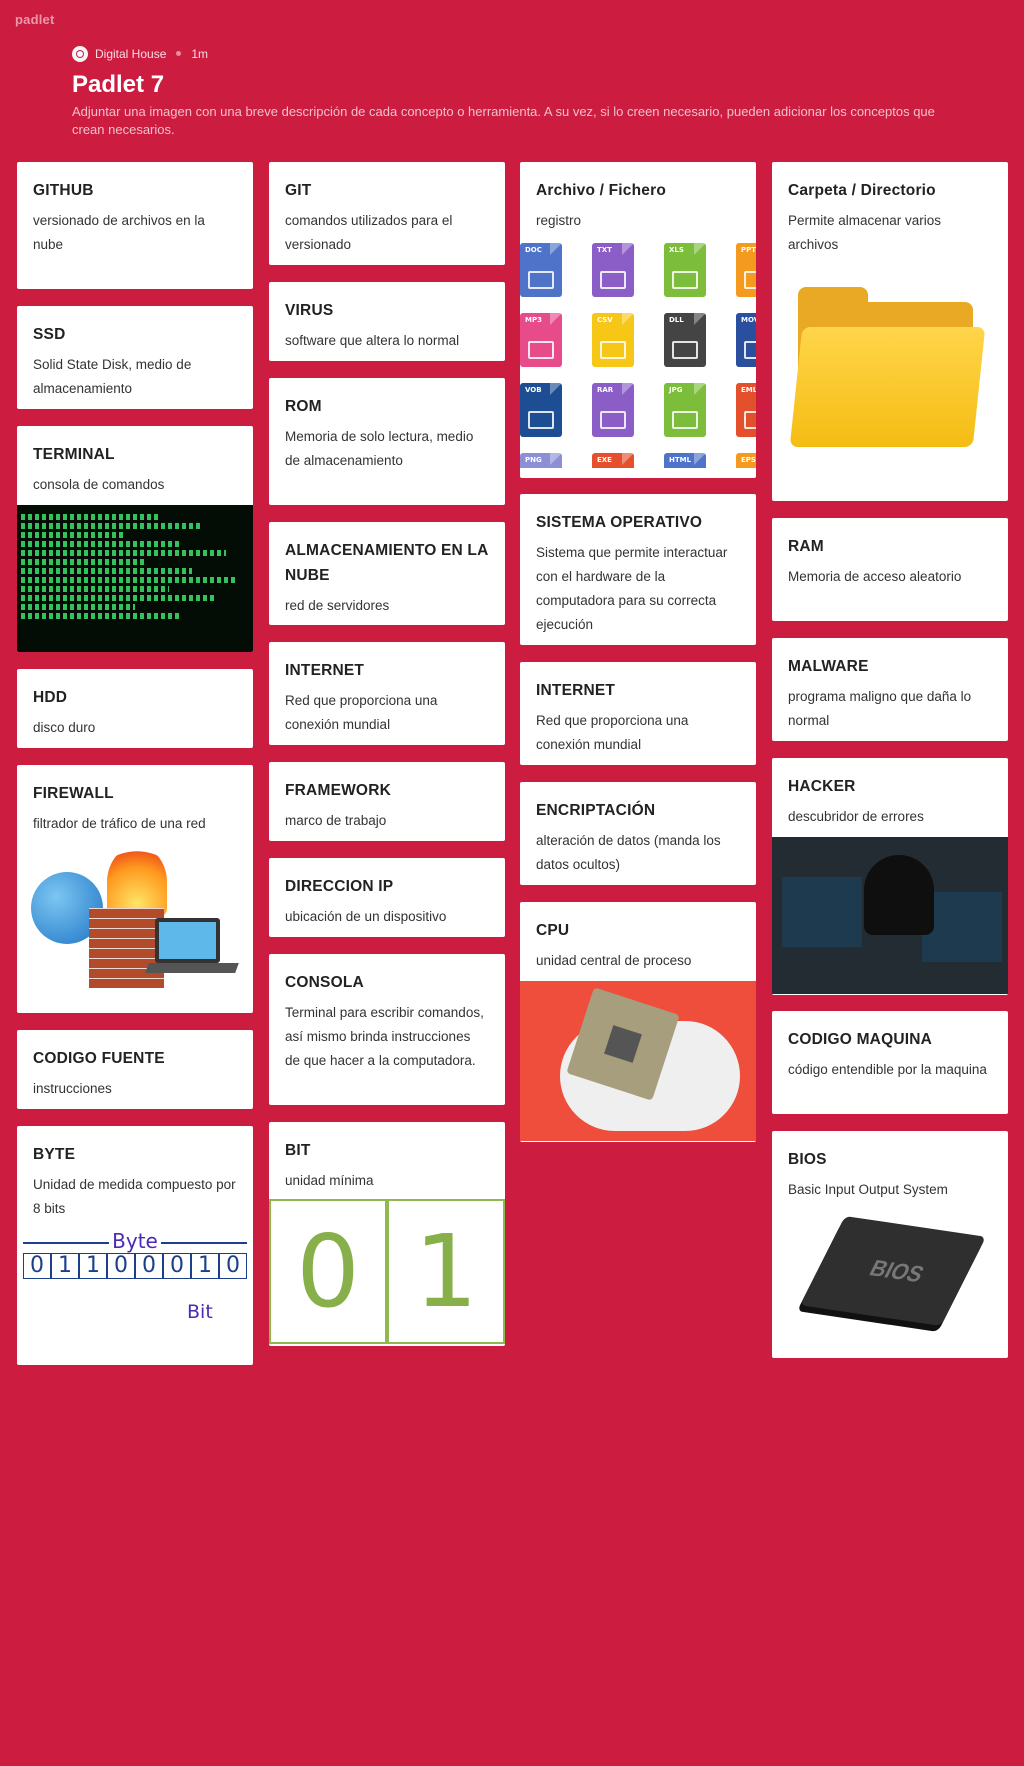 This screenshot has height=1766, width=1024. I want to click on post-terminal: TERMINAL consola de comandos, so click(135, 539).